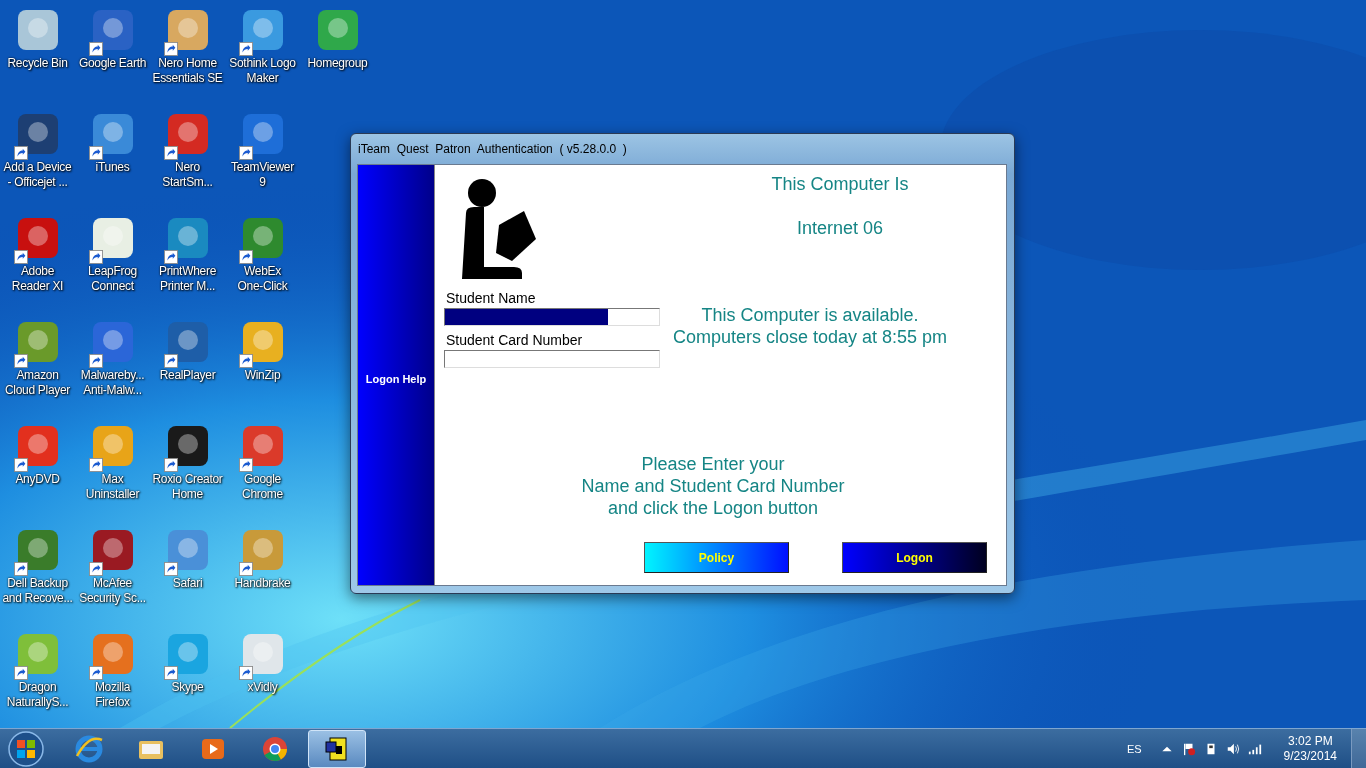  Describe the element at coordinates (337, 63) in the screenshot. I see `desktop-icon-label: Homegroup` at that location.